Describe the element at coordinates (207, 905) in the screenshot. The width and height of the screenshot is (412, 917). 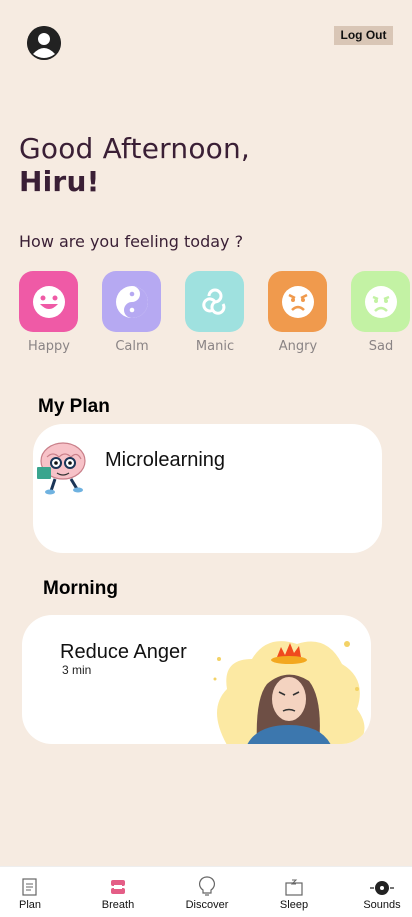
I see `nav-label: Discover` at that location.